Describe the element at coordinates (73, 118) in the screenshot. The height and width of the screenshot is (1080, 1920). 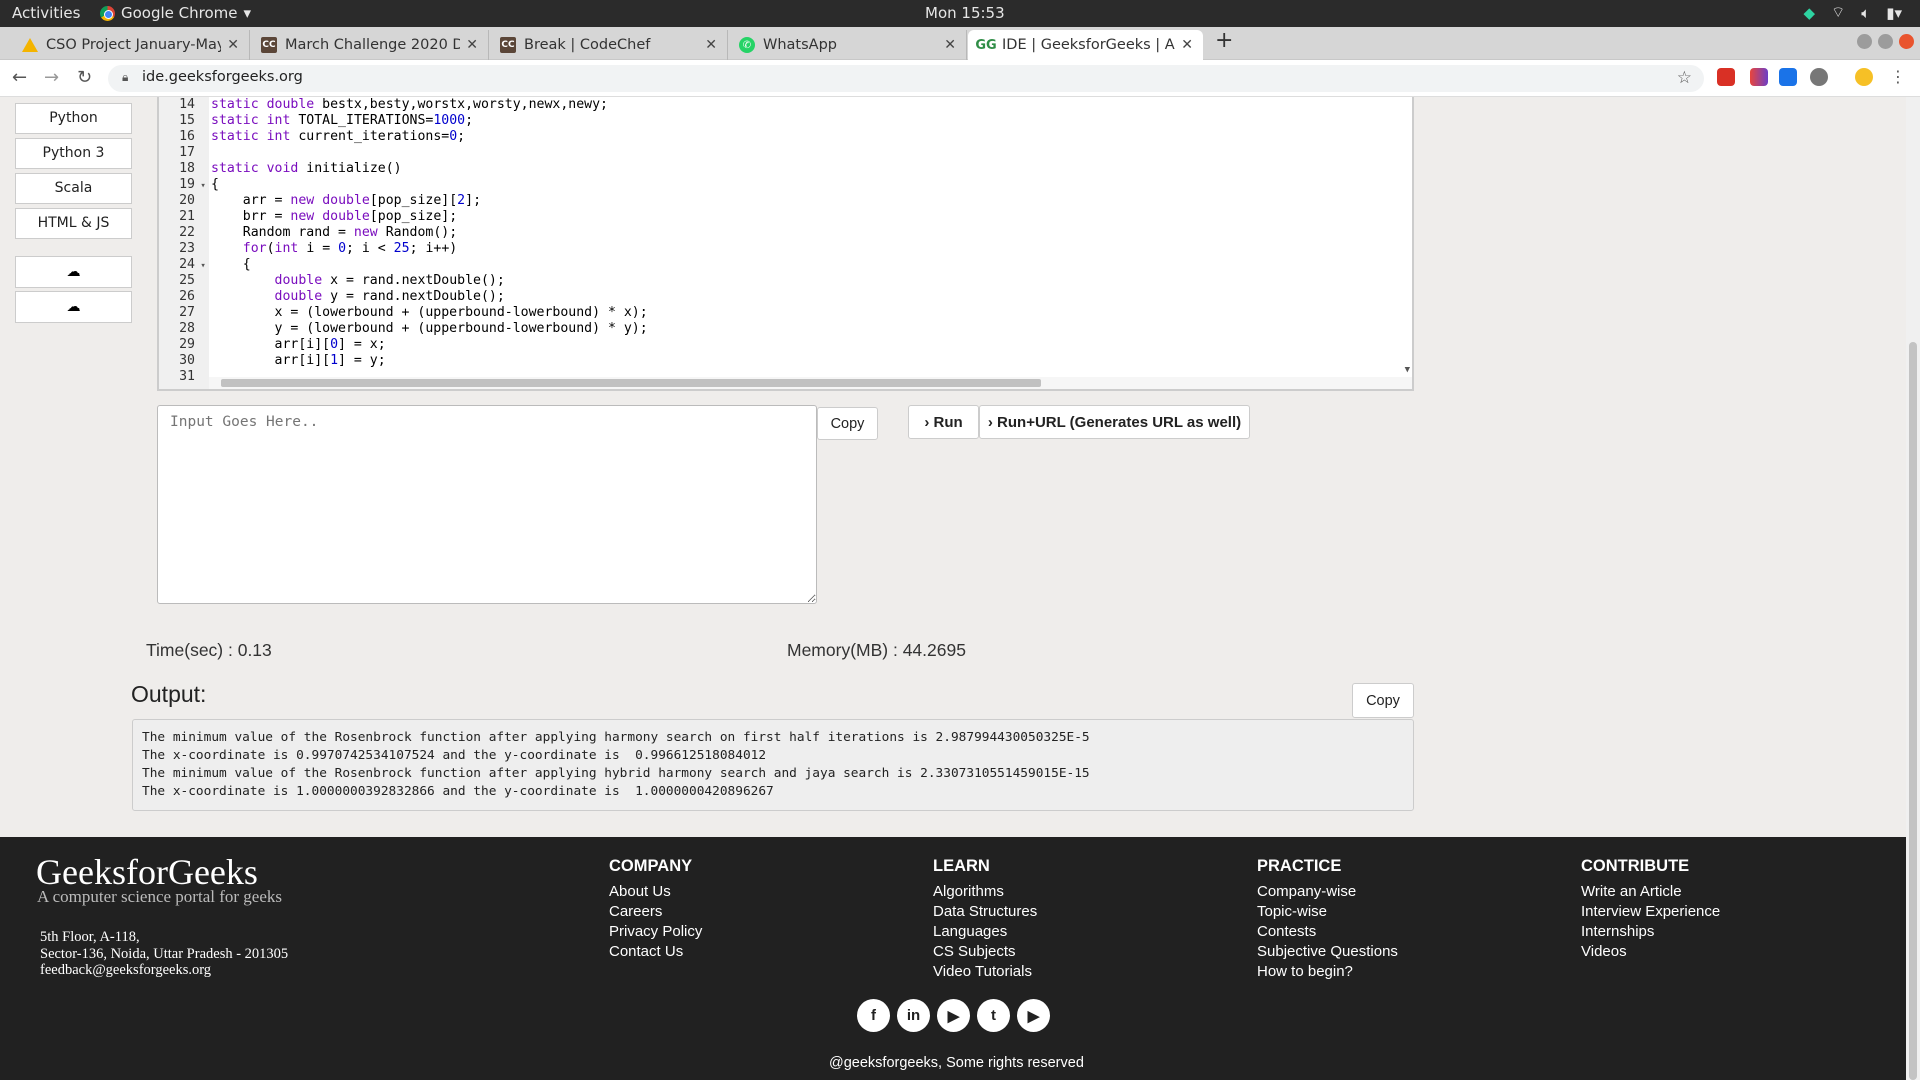
I see `language-python-button: Python` at that location.